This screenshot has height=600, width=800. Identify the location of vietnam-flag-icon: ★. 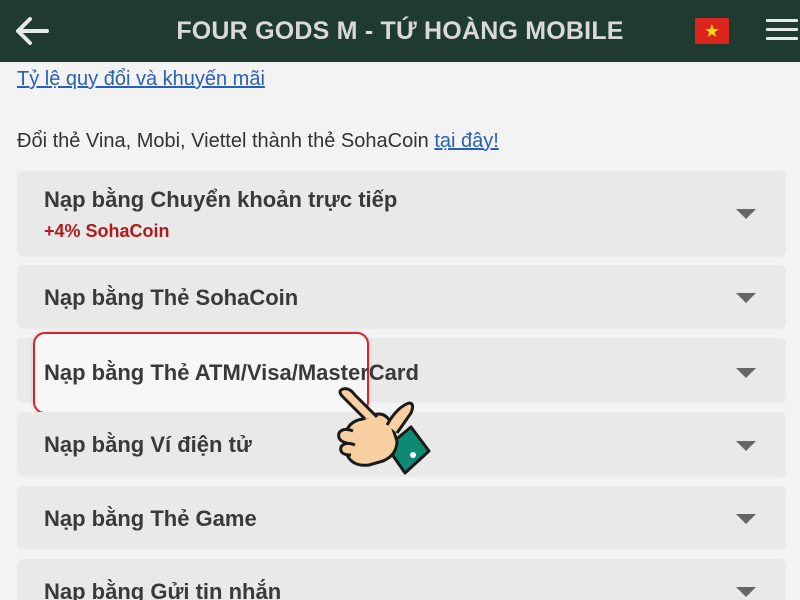
(712, 31).